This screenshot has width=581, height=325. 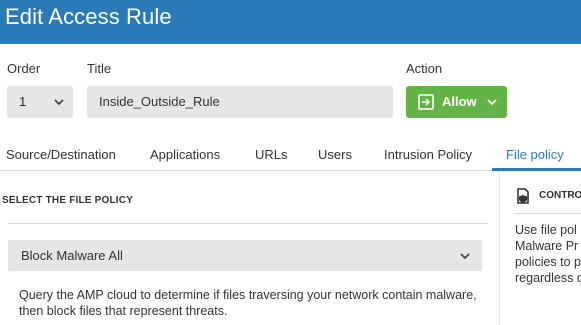 What do you see at coordinates (546, 230) in the screenshot?
I see `side-panel-line: Use file pol` at bounding box center [546, 230].